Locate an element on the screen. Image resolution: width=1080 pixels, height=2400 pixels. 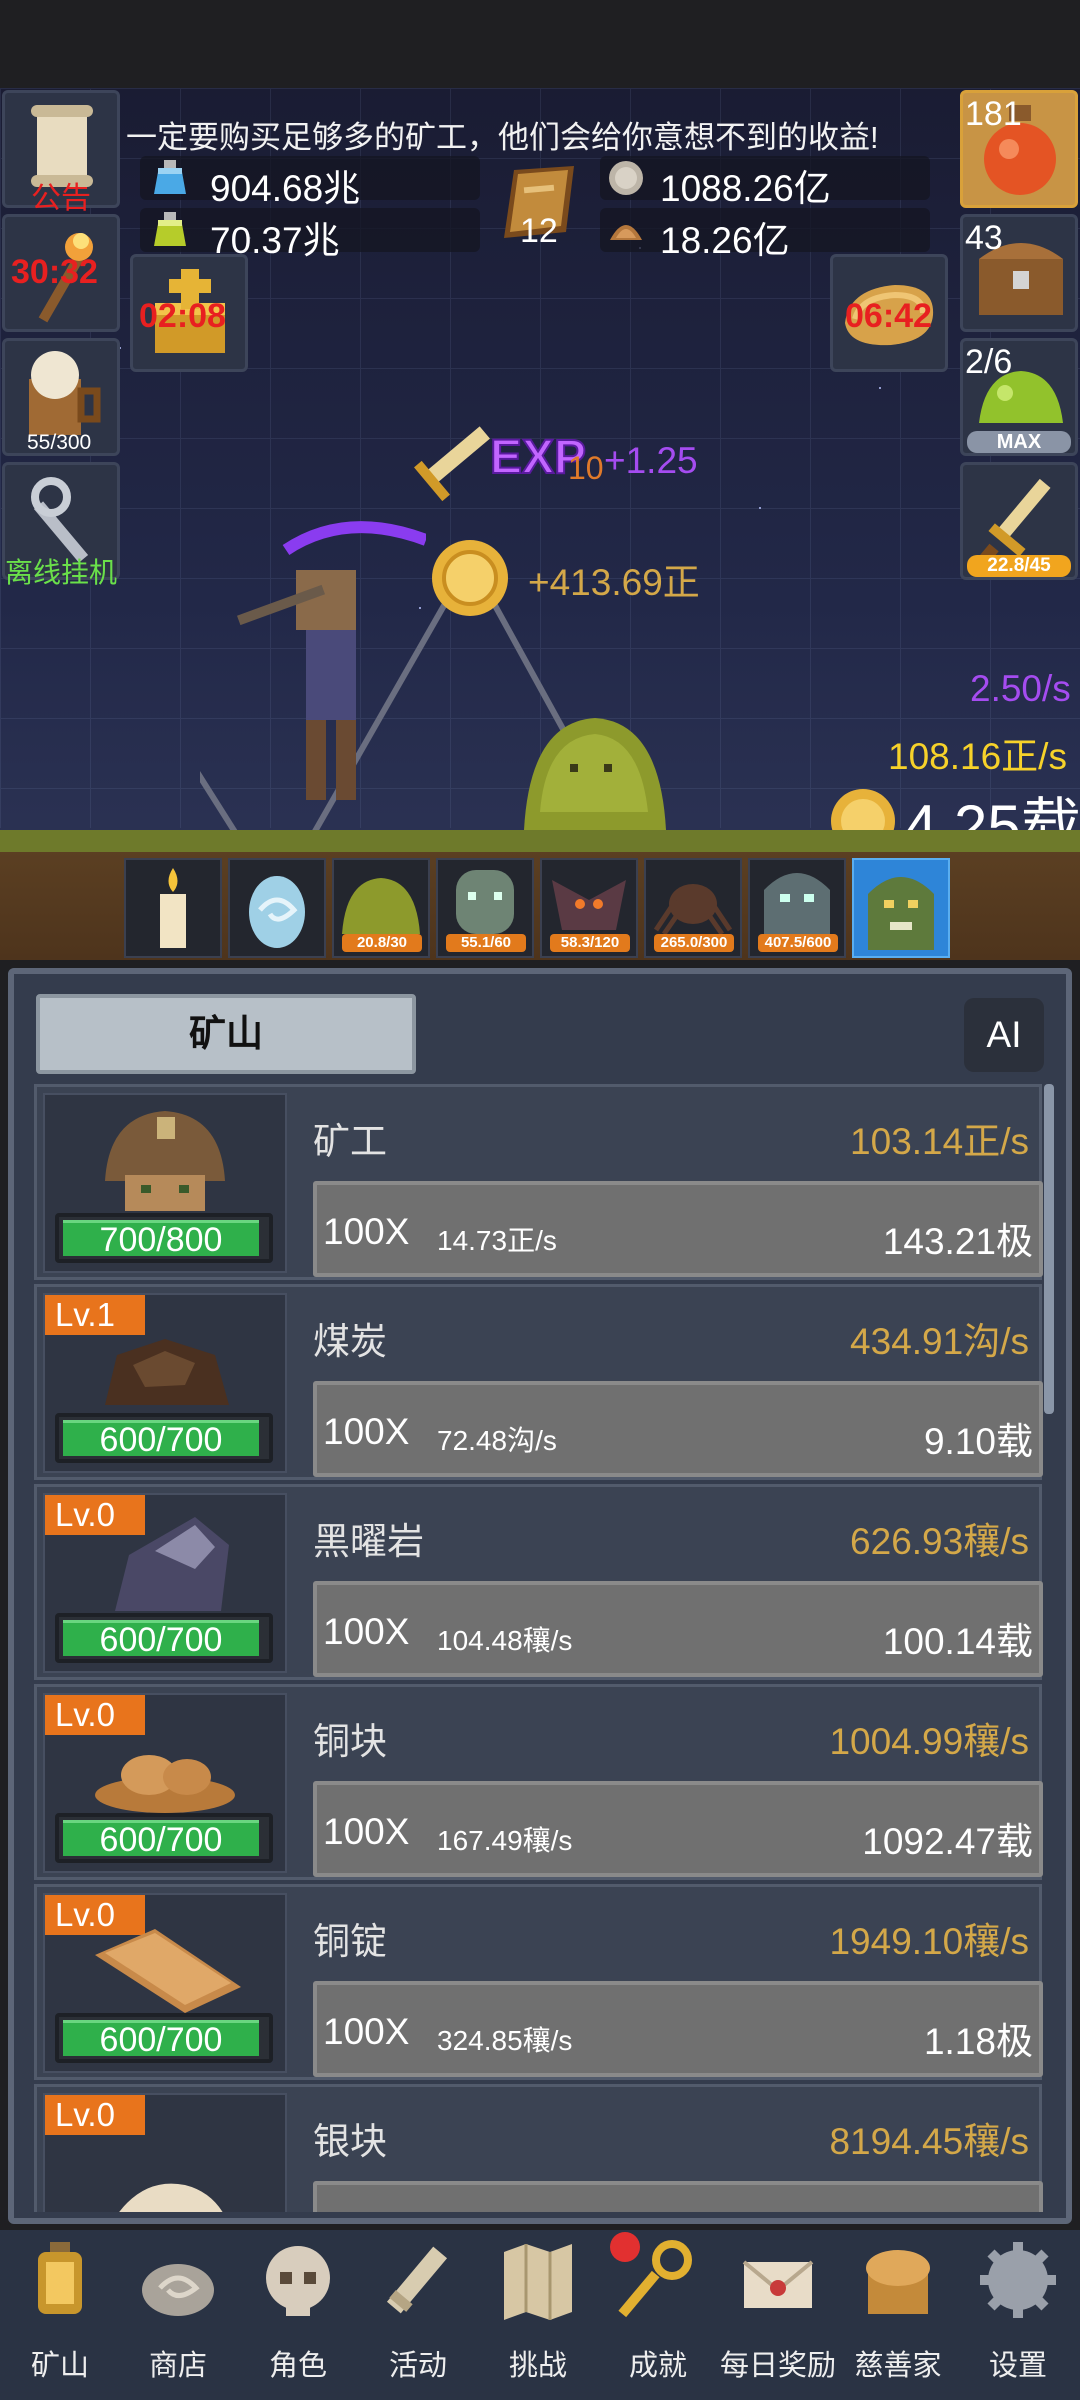
buy-button: 100X 72.48沟/s 9.10载 is located at coordinates (678, 1429).